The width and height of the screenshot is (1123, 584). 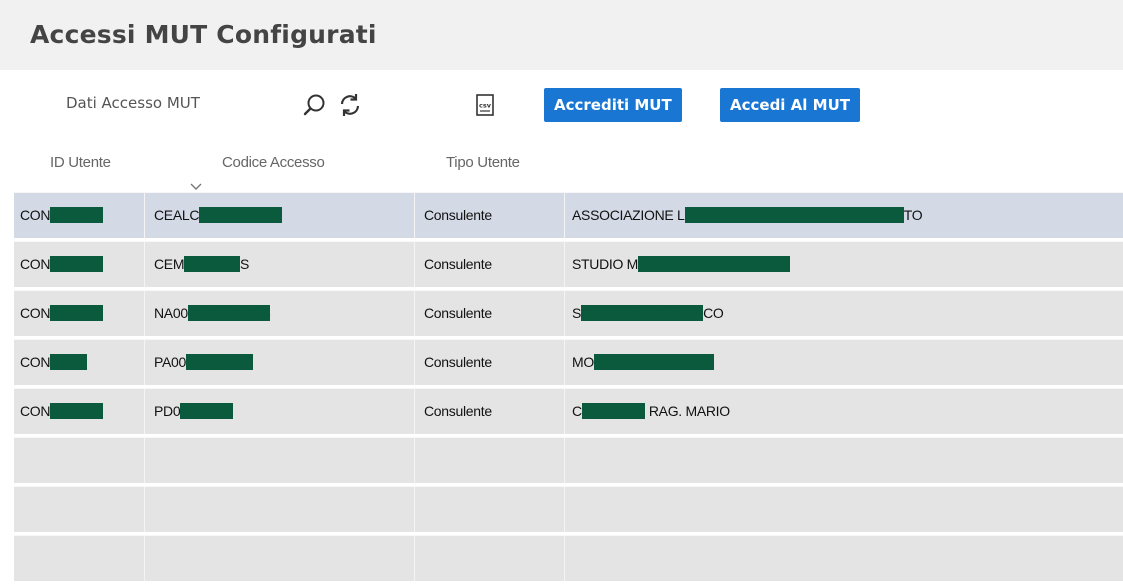 I want to click on redacted-text: _000040, so click(x=76, y=215).